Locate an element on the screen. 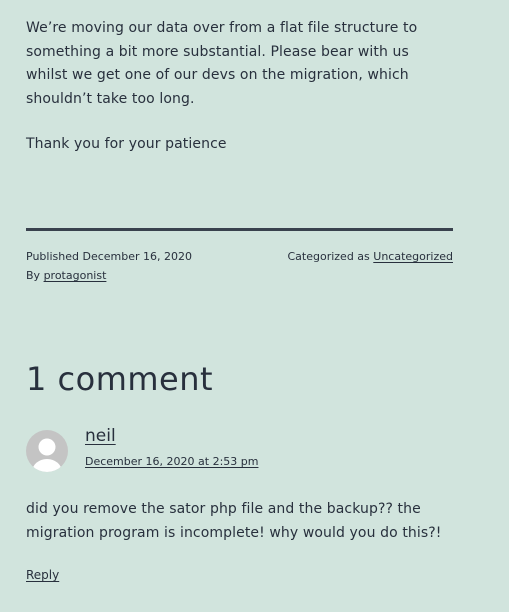  categories: Categorized as Uncategorized is located at coordinates (370, 257).